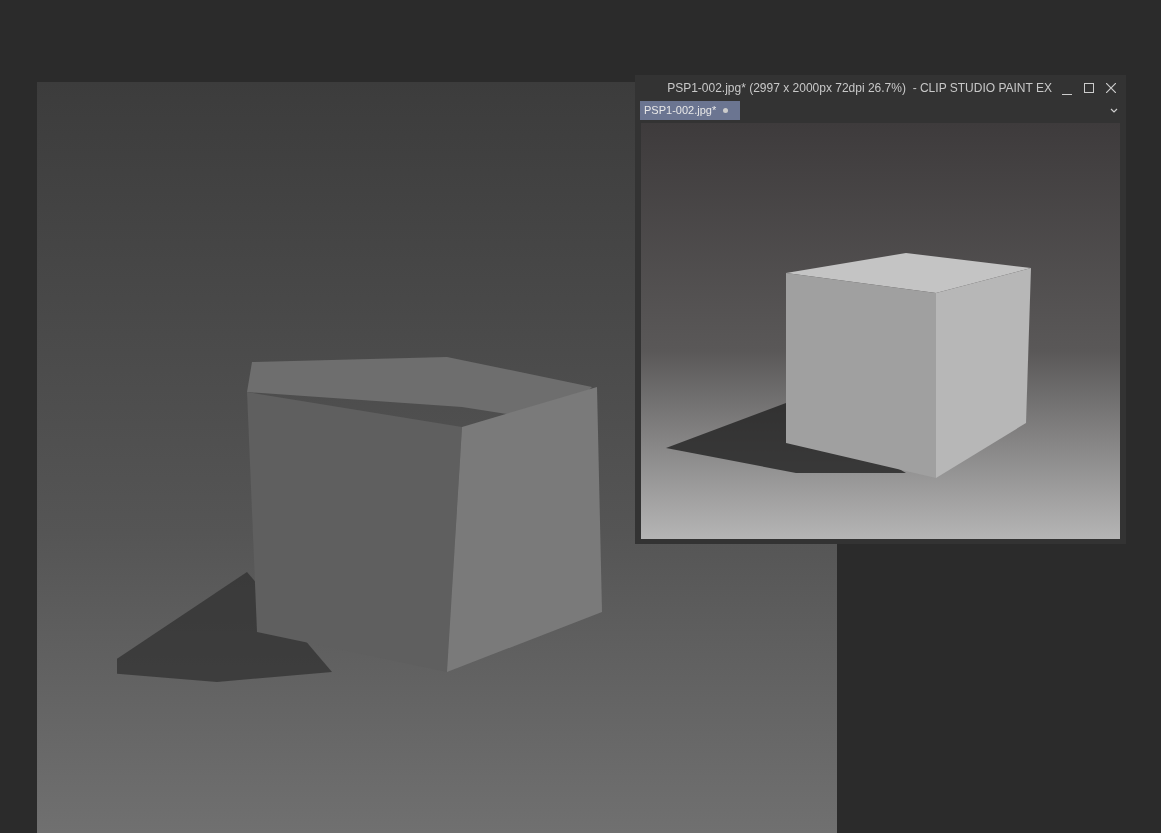 The height and width of the screenshot is (833, 1161). Describe the element at coordinates (1114, 110) in the screenshot. I see `chevron-down-icon` at that location.